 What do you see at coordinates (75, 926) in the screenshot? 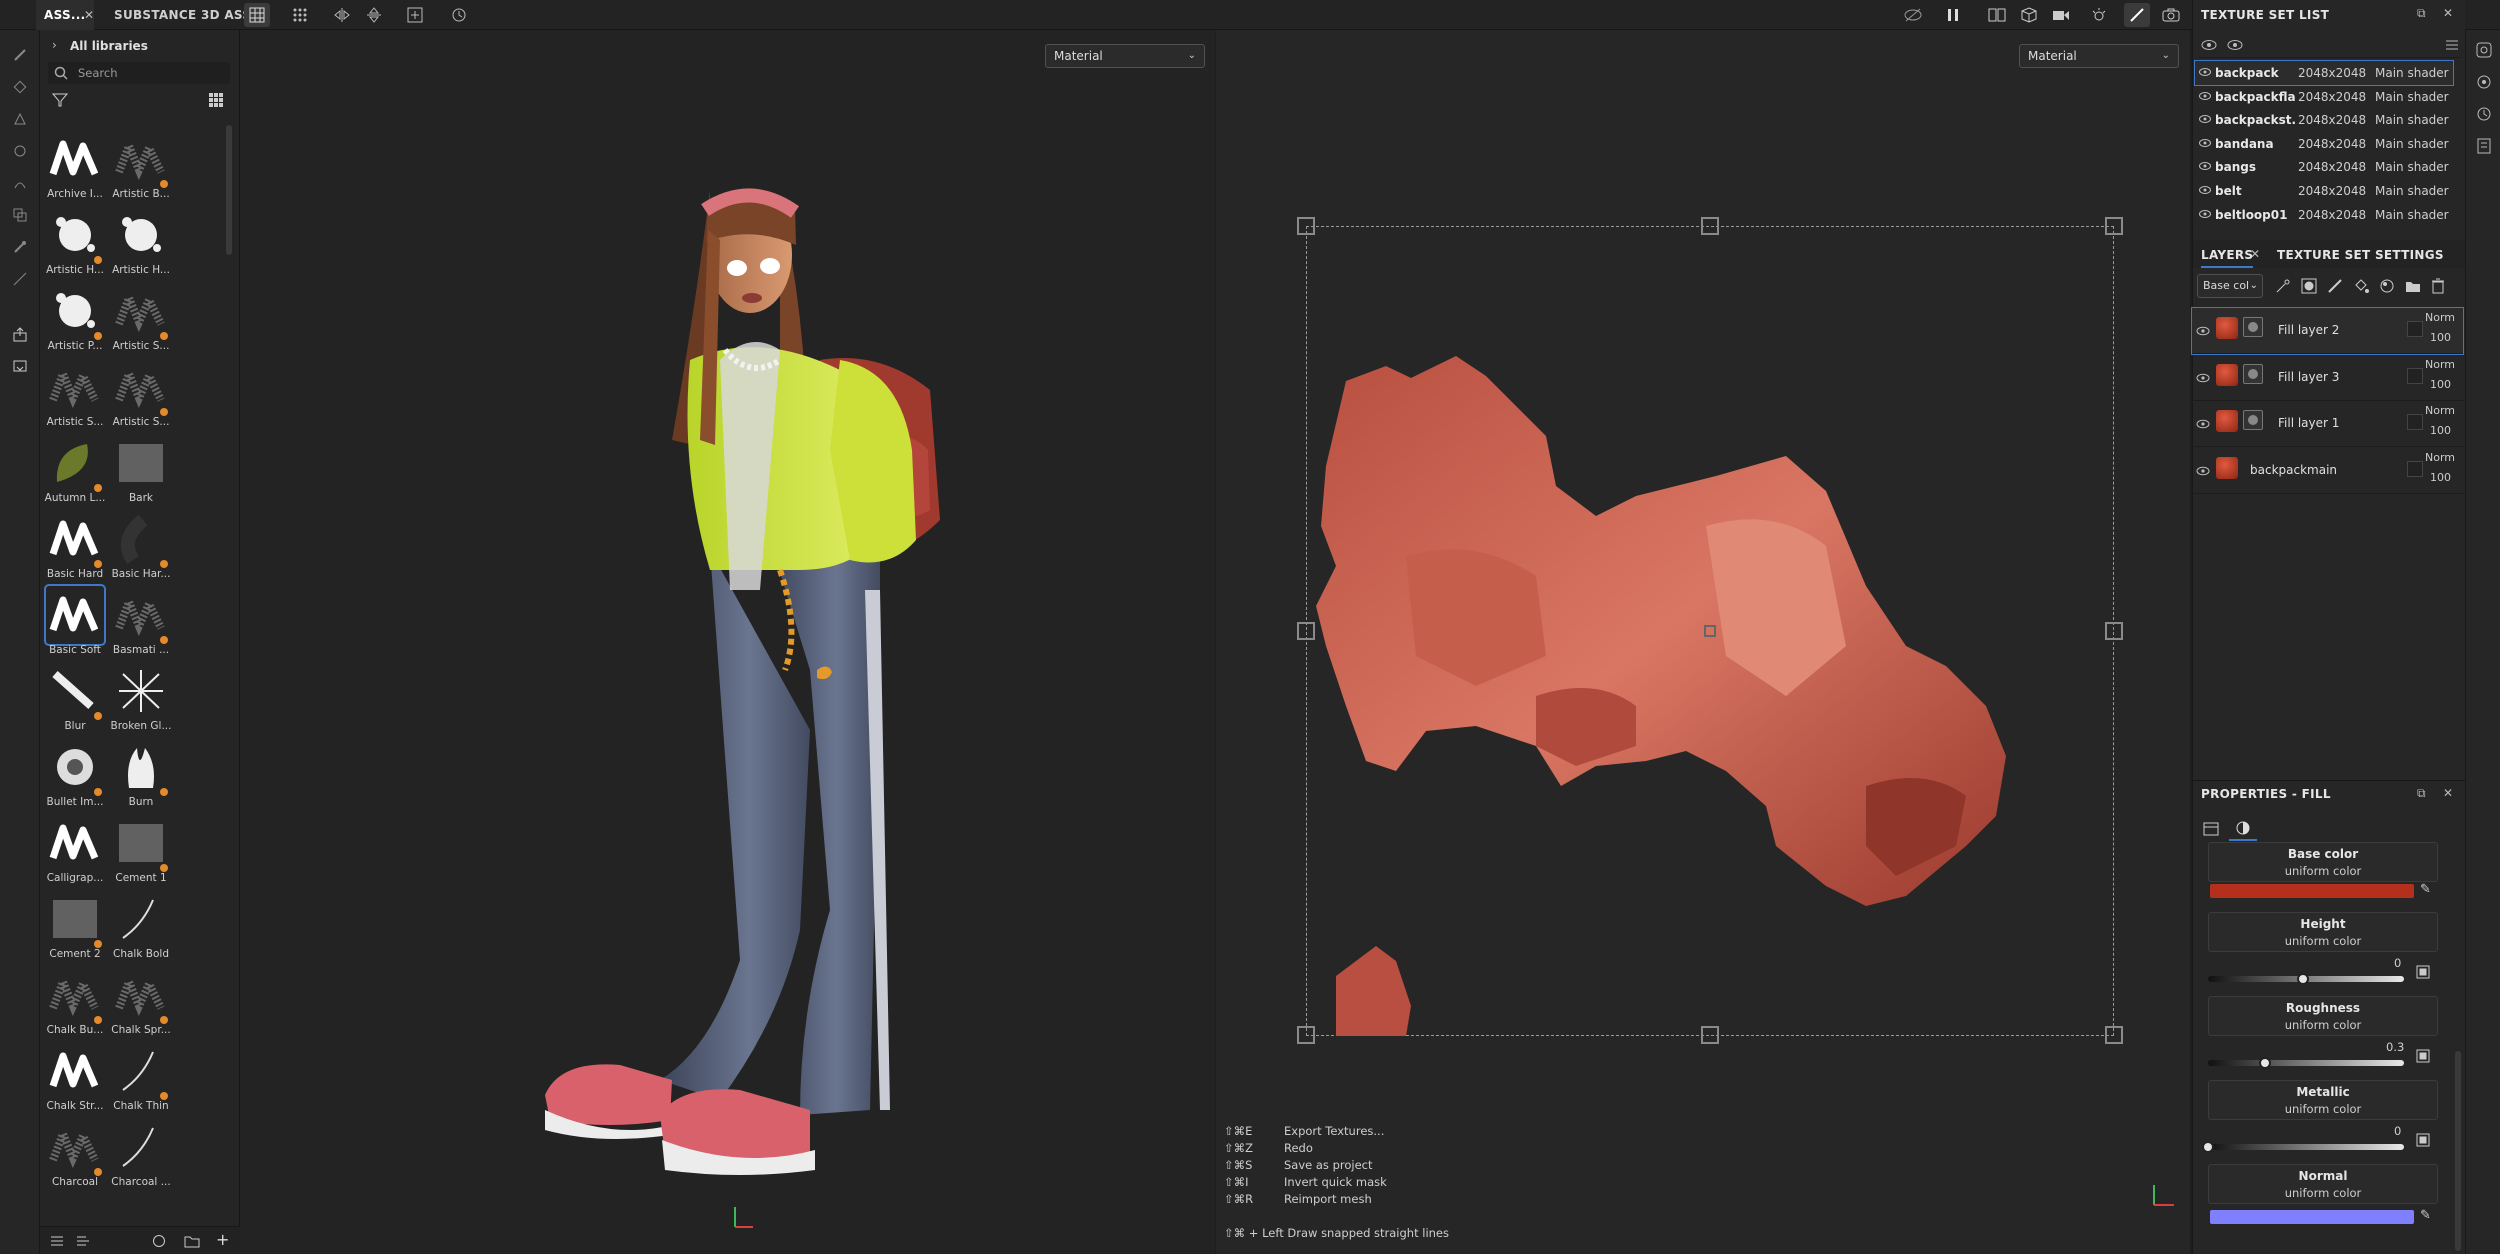
I see `asset-item: Cement 2` at bounding box center [75, 926].